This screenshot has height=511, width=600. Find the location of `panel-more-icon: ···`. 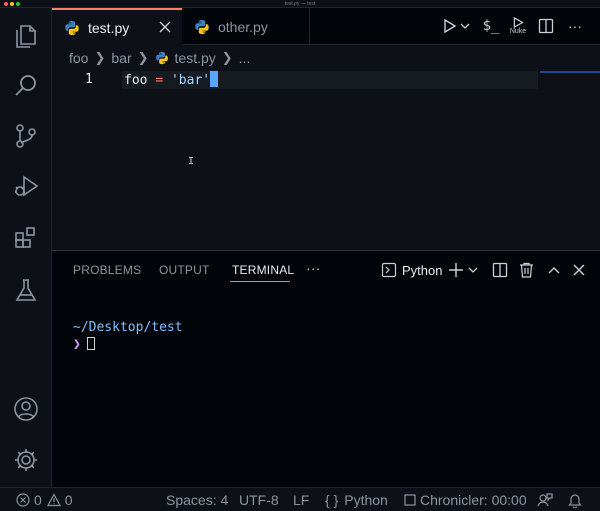

panel-more-icon: ··· is located at coordinates (313, 268).